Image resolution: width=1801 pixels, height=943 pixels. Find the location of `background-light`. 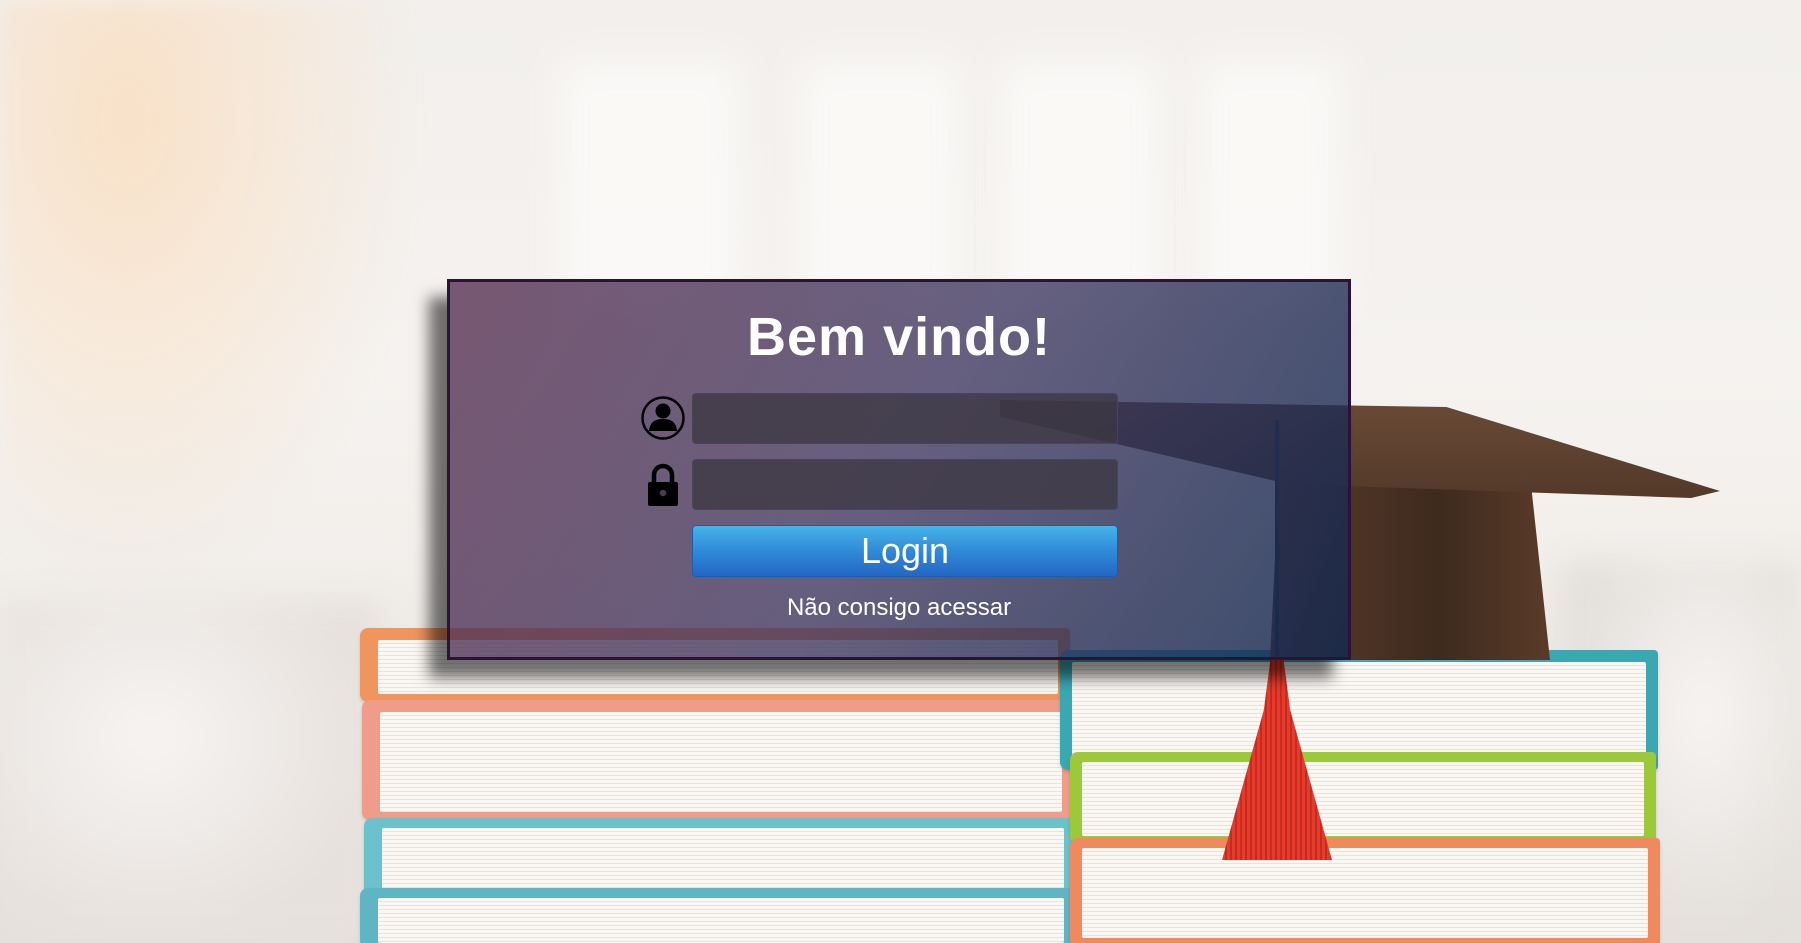

background-light is located at coordinates (210, 300).